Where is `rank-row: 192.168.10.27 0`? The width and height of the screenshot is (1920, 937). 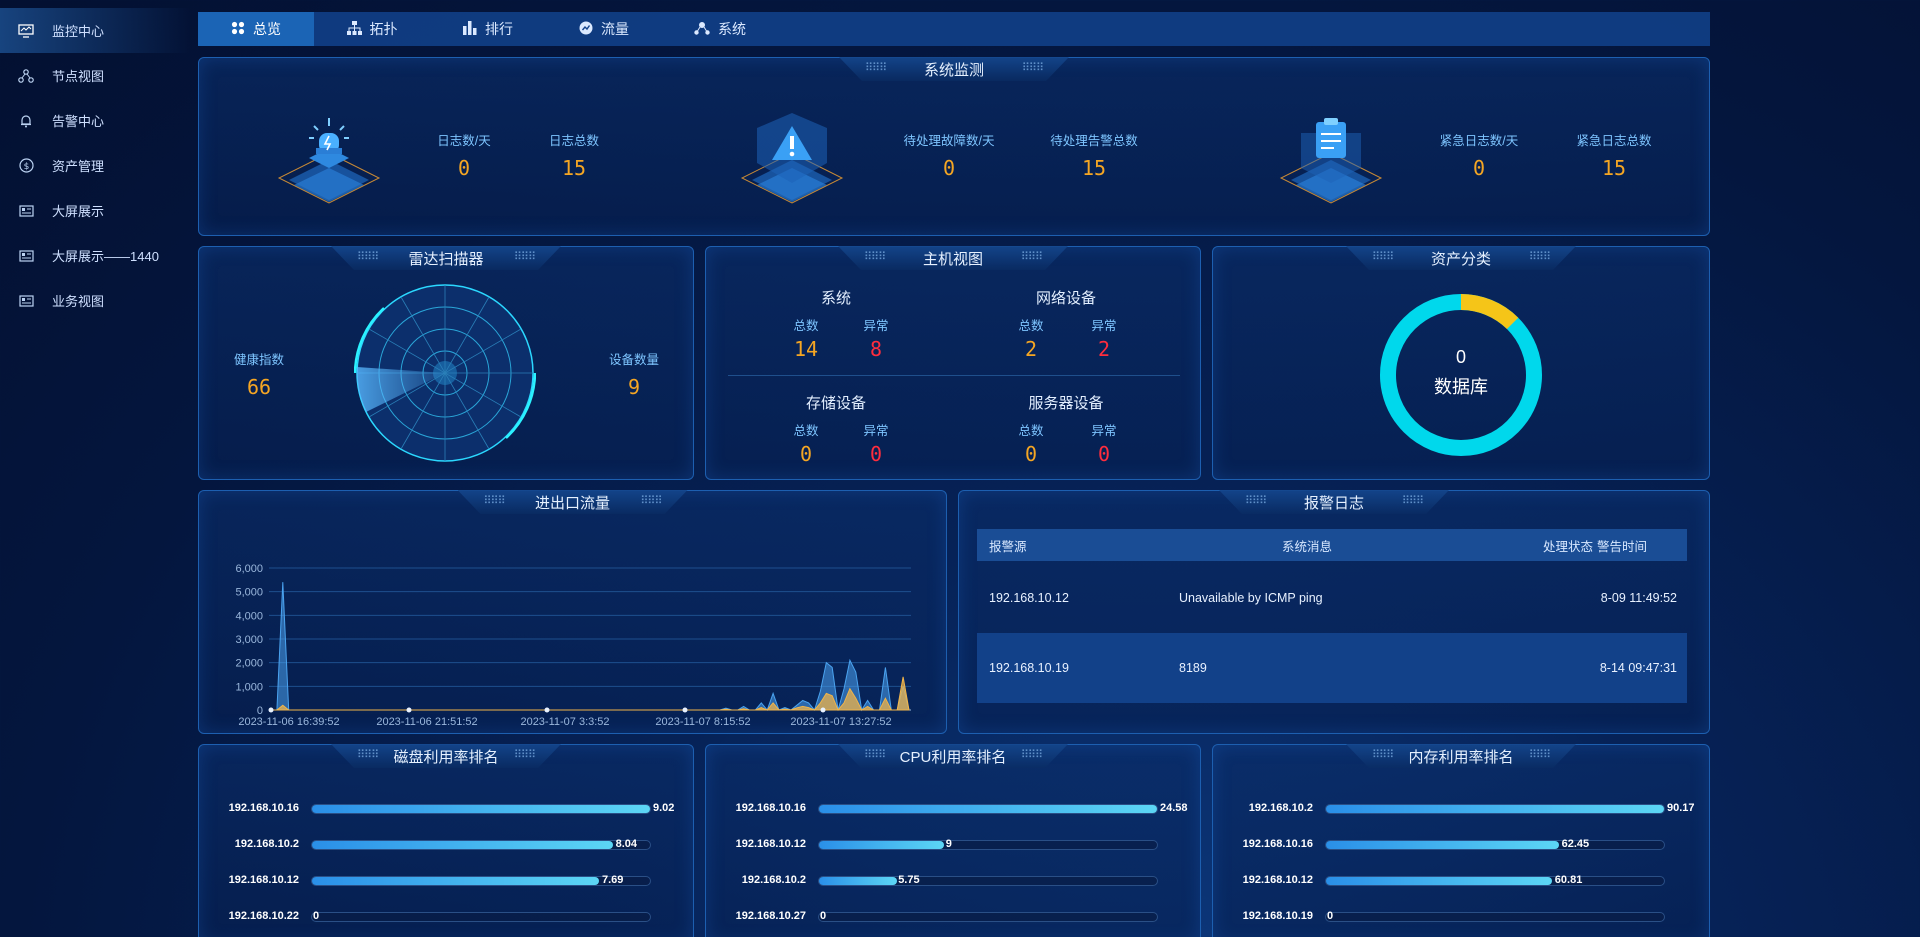
rank-row: 192.168.10.27 0 is located at coordinates (953, 917).